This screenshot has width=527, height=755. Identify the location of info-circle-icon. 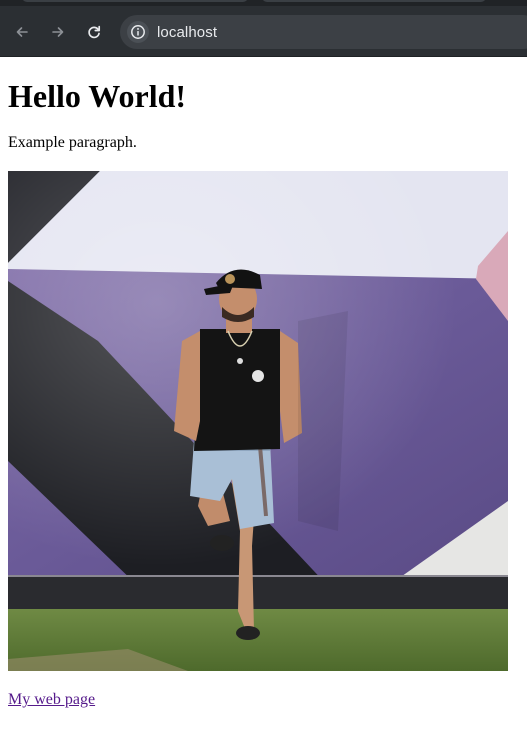
(138, 32).